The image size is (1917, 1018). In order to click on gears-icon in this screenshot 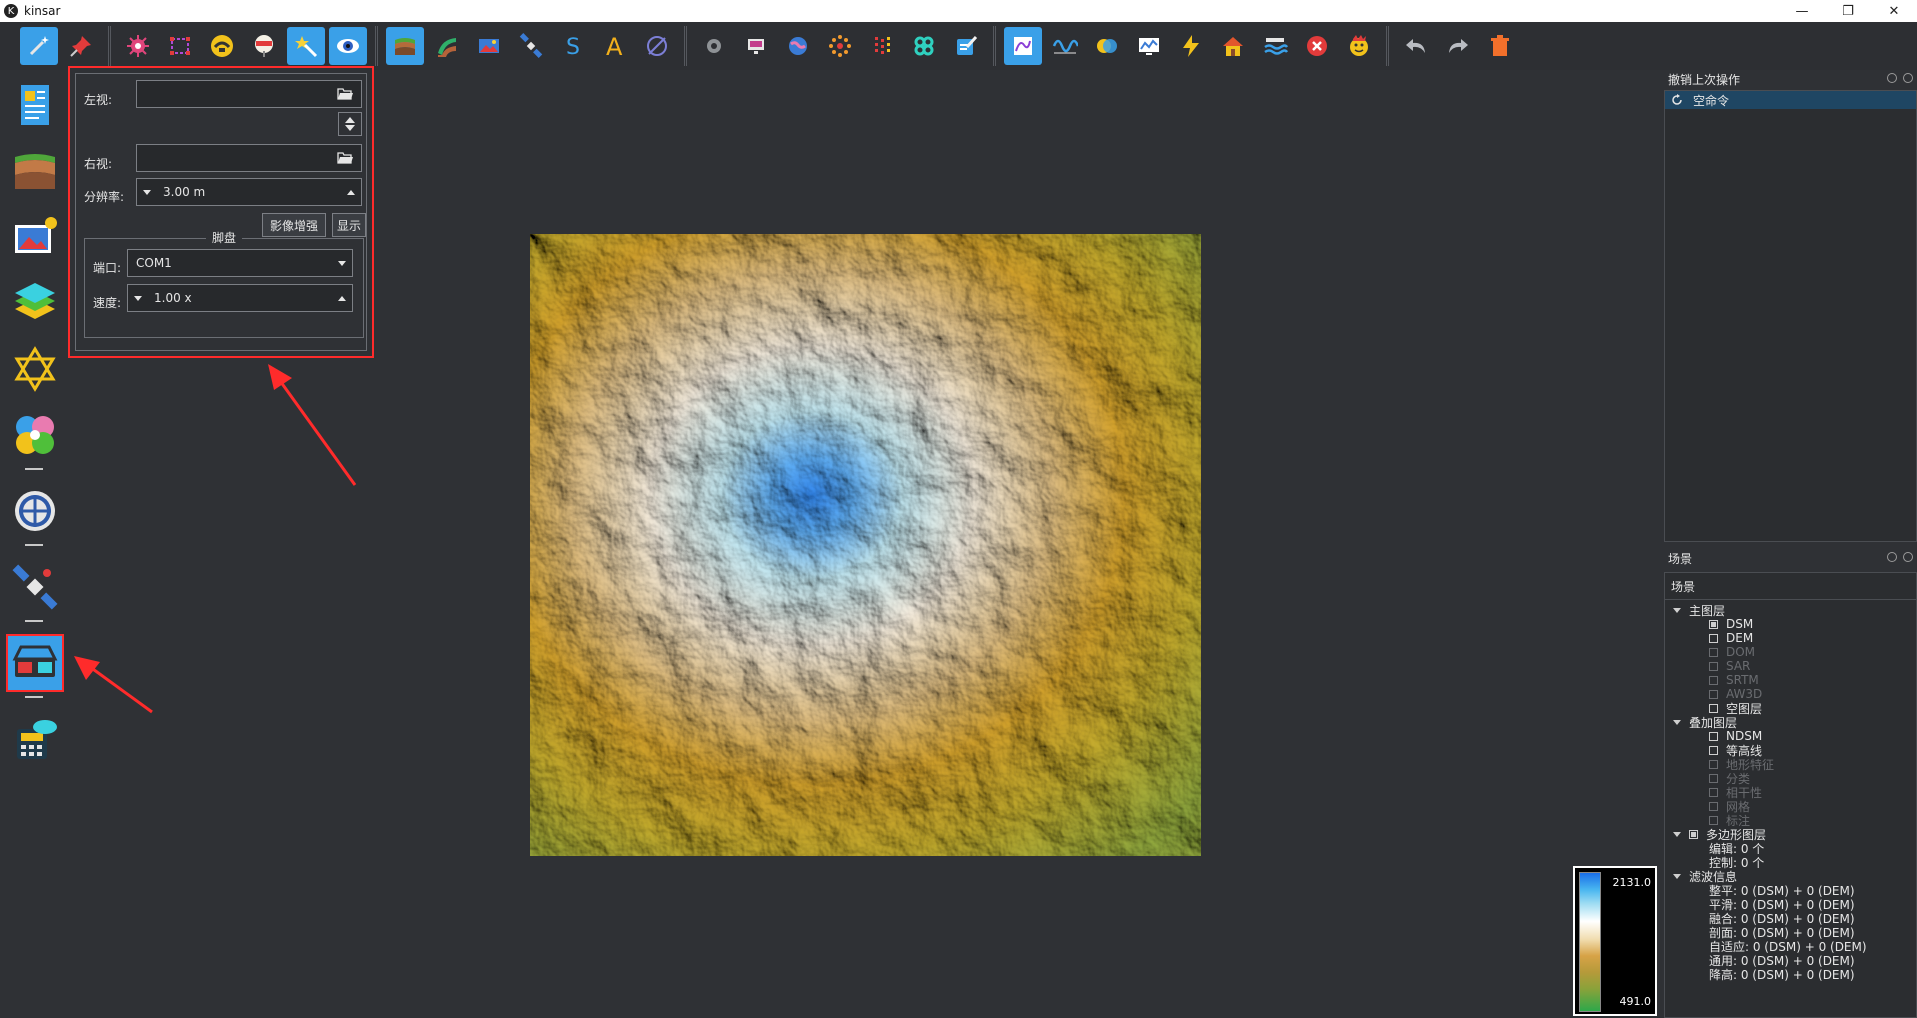, I will do `click(35, 435)`.